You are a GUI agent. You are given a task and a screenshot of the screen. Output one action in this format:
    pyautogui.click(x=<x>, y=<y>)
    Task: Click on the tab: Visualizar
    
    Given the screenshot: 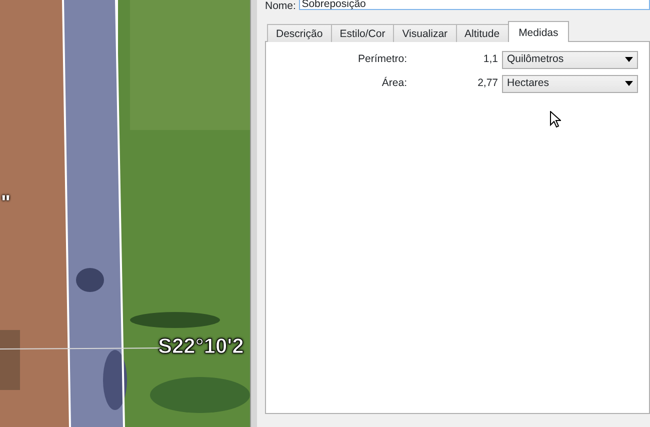 What is the action you would take?
    pyautogui.click(x=425, y=33)
    